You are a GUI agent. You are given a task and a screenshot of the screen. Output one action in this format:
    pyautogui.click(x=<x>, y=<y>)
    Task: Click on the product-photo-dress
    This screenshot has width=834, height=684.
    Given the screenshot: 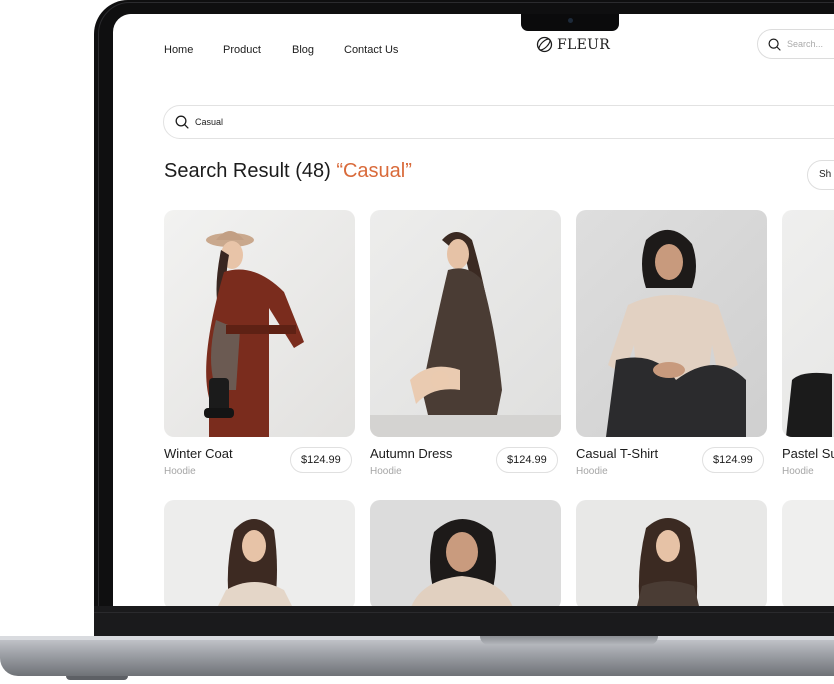 What is the action you would take?
    pyautogui.click(x=465, y=334)
    